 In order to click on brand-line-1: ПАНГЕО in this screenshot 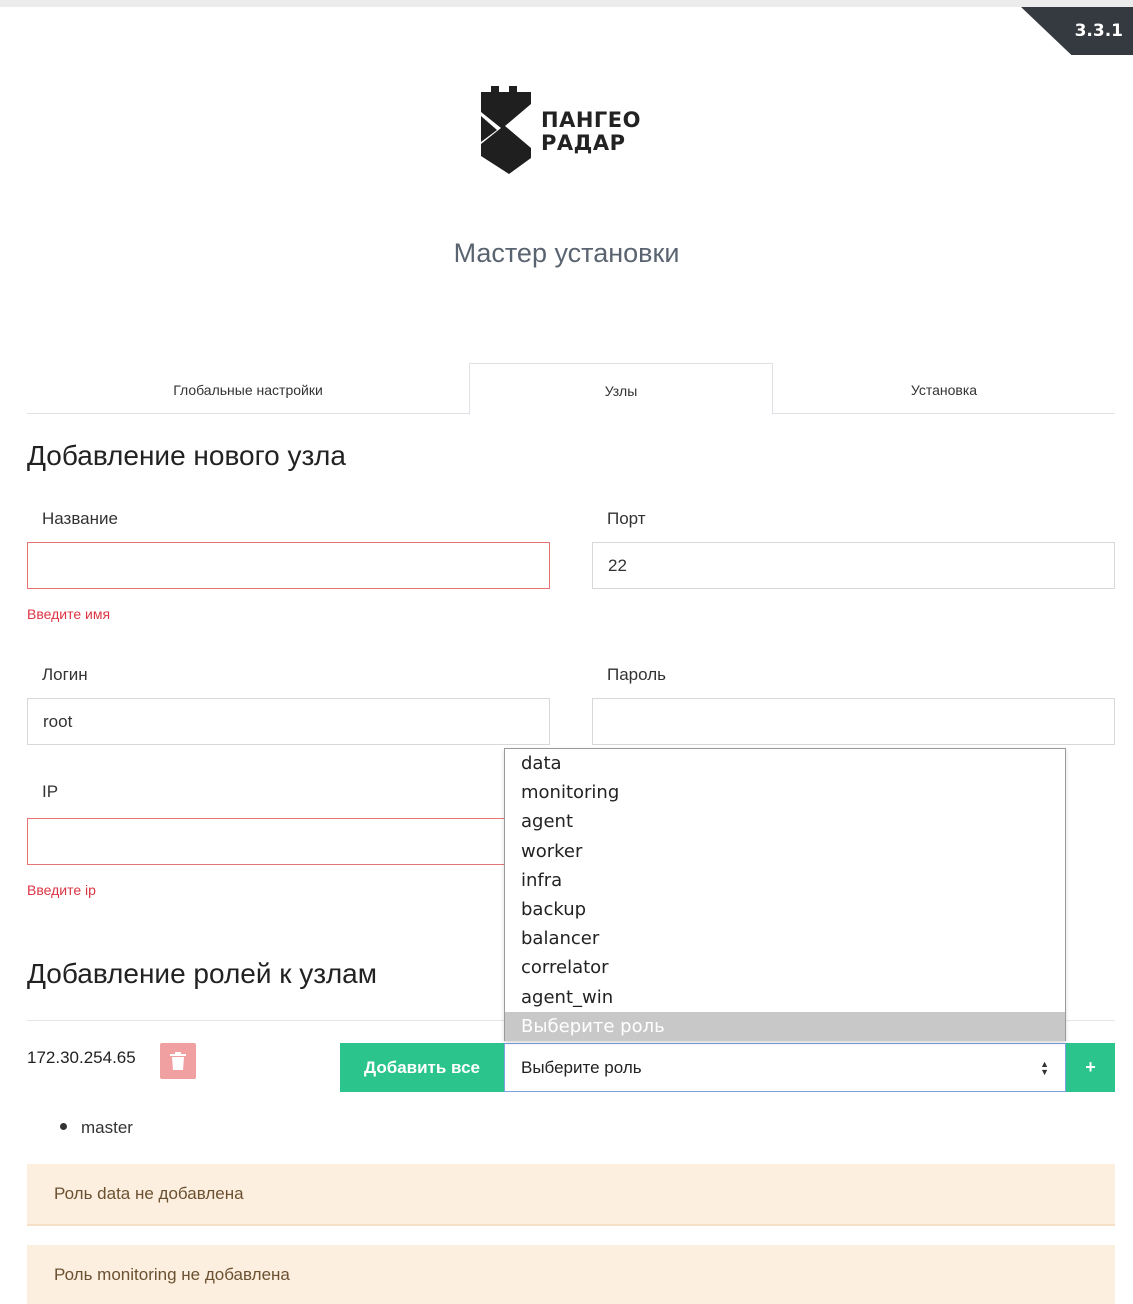, I will do `click(591, 120)`.